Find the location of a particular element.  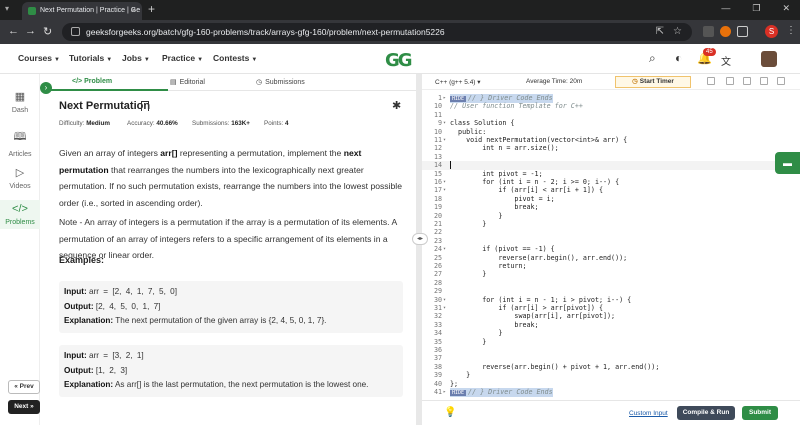

menu-contests: Contests ▼ is located at coordinates (235, 58).